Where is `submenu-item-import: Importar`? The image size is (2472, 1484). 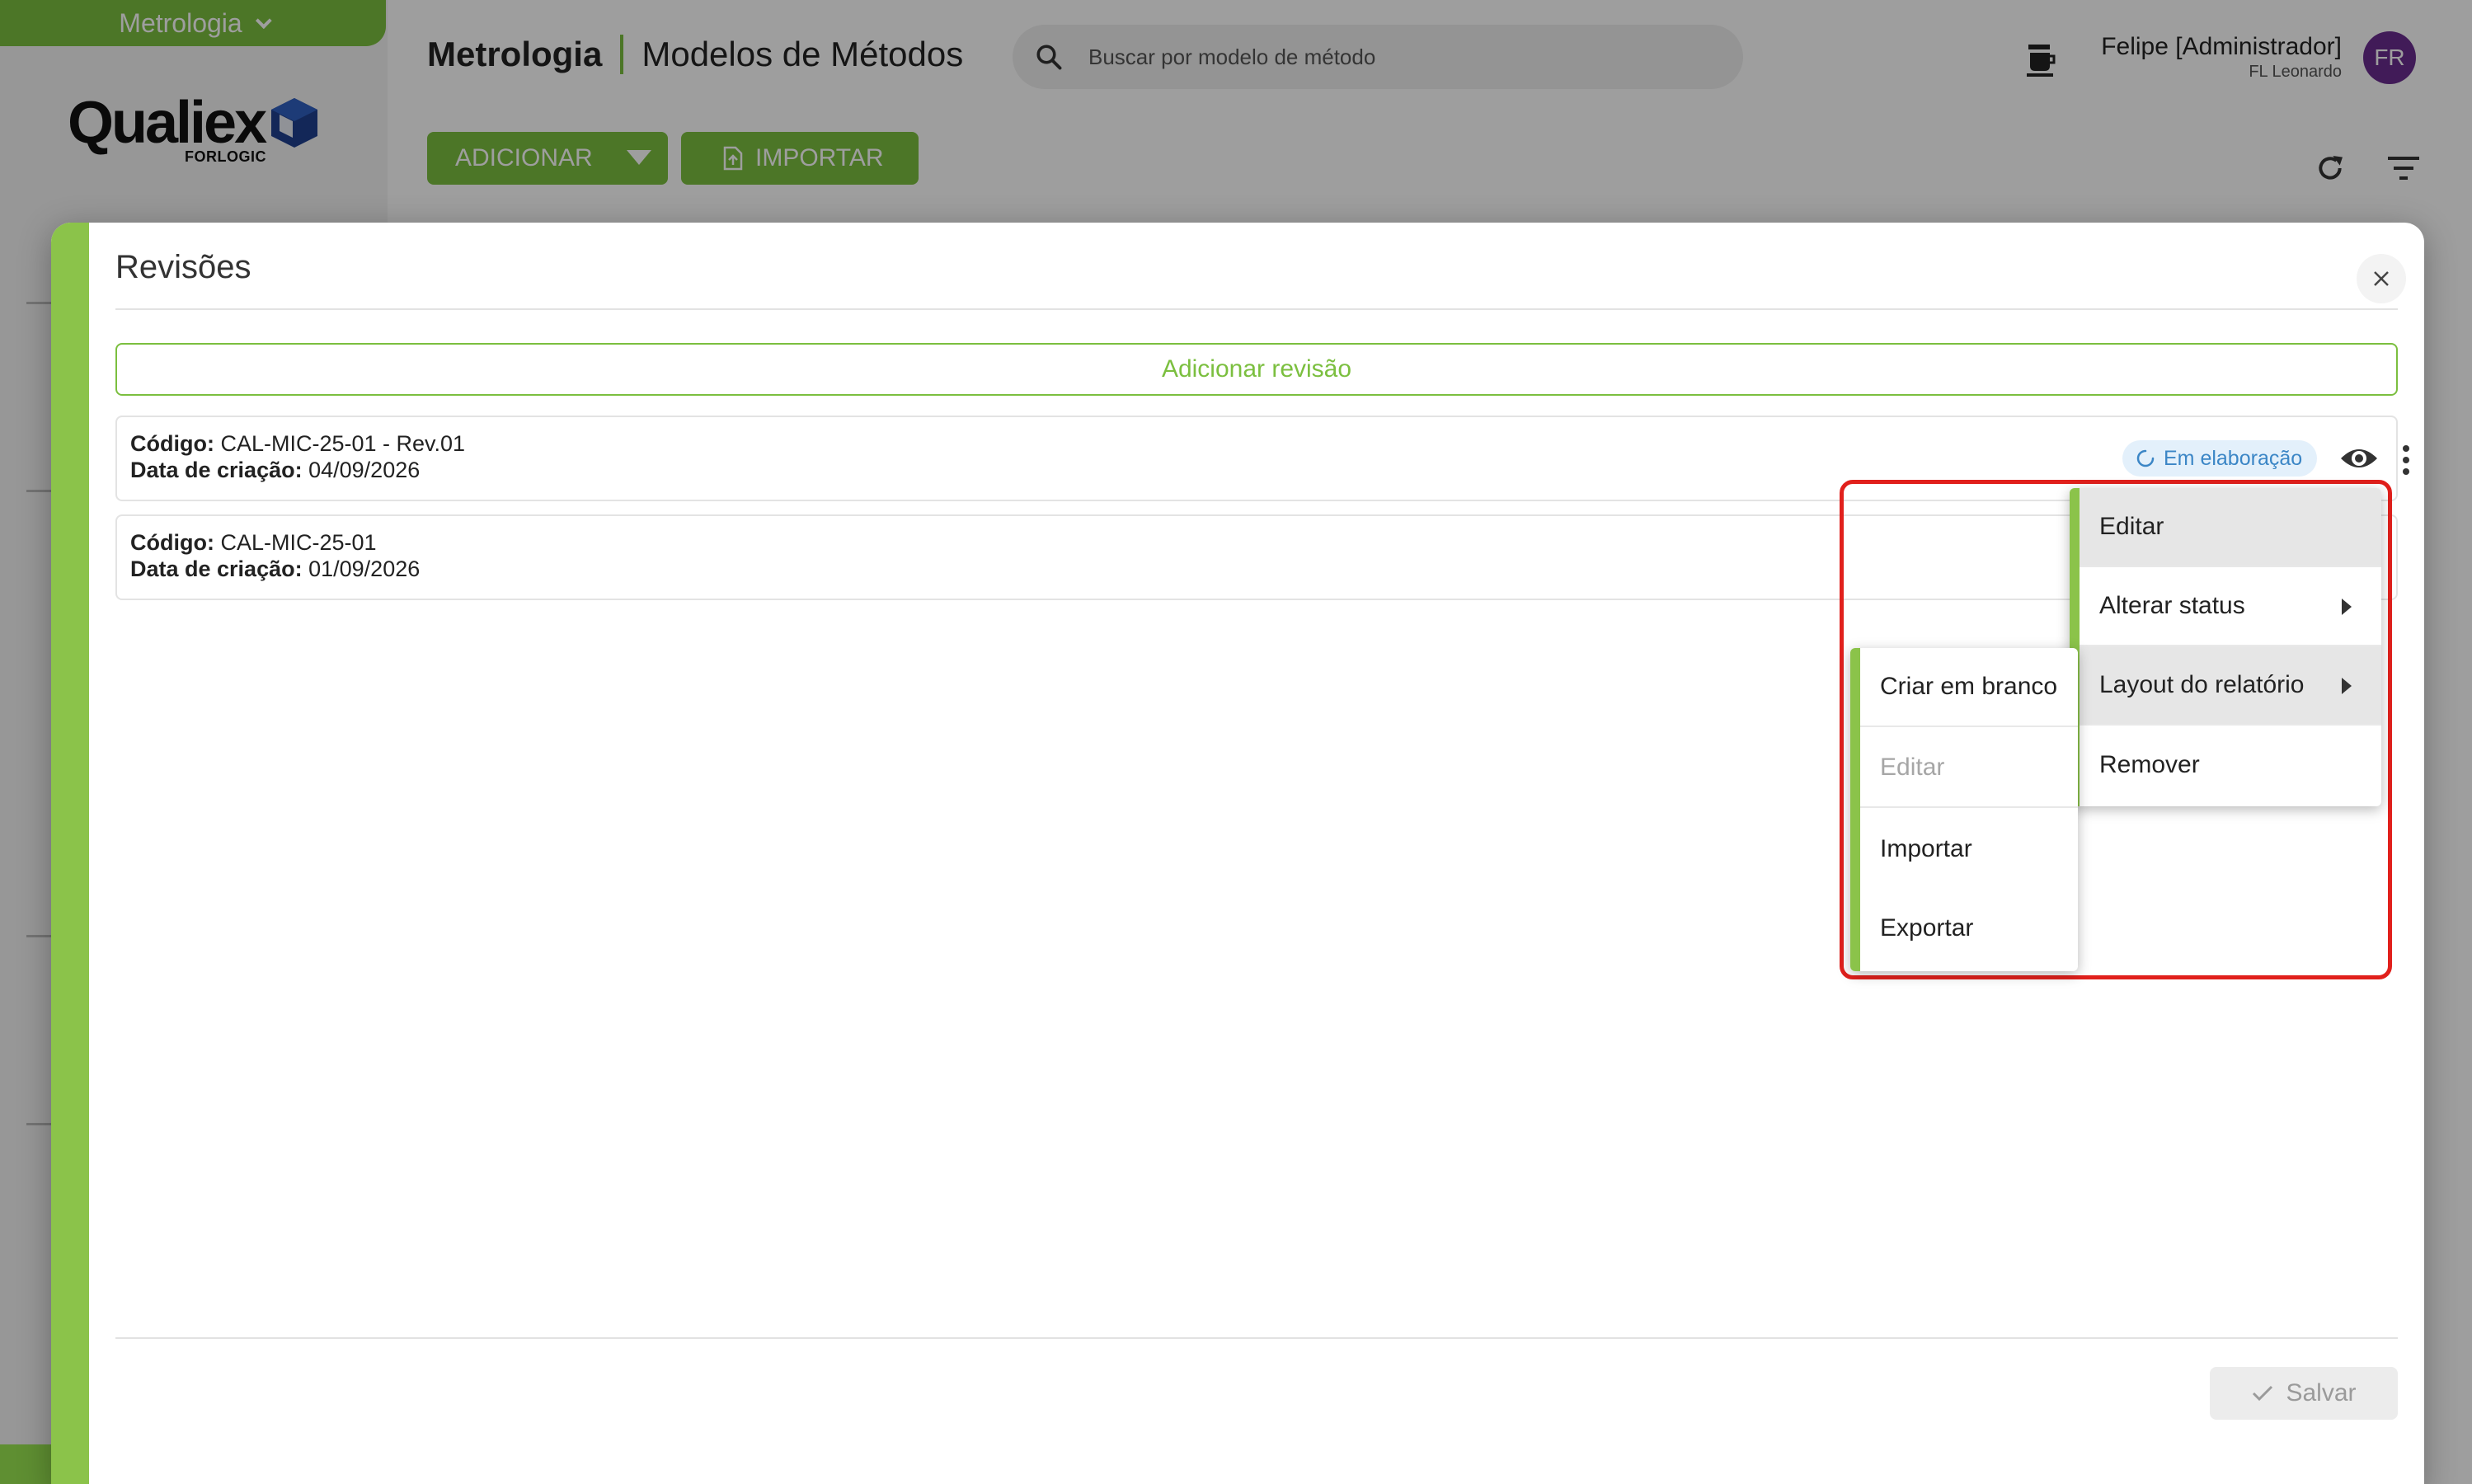
submenu-item-import: Importar is located at coordinates (1969, 850).